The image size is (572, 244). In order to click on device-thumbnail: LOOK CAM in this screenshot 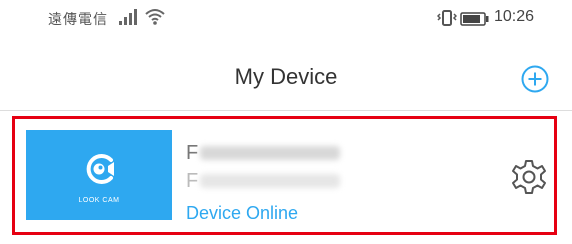, I will do `click(99, 175)`.